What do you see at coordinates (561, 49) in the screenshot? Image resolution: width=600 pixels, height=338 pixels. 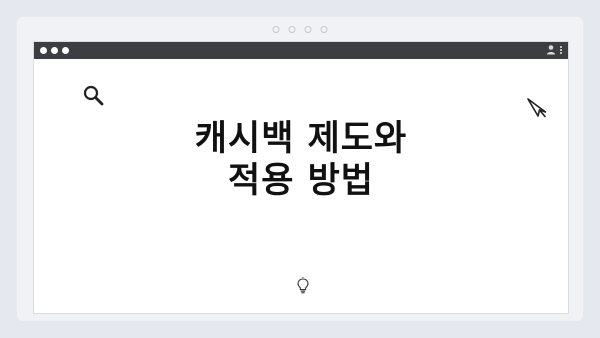 I see `more-vertical-icon` at bounding box center [561, 49].